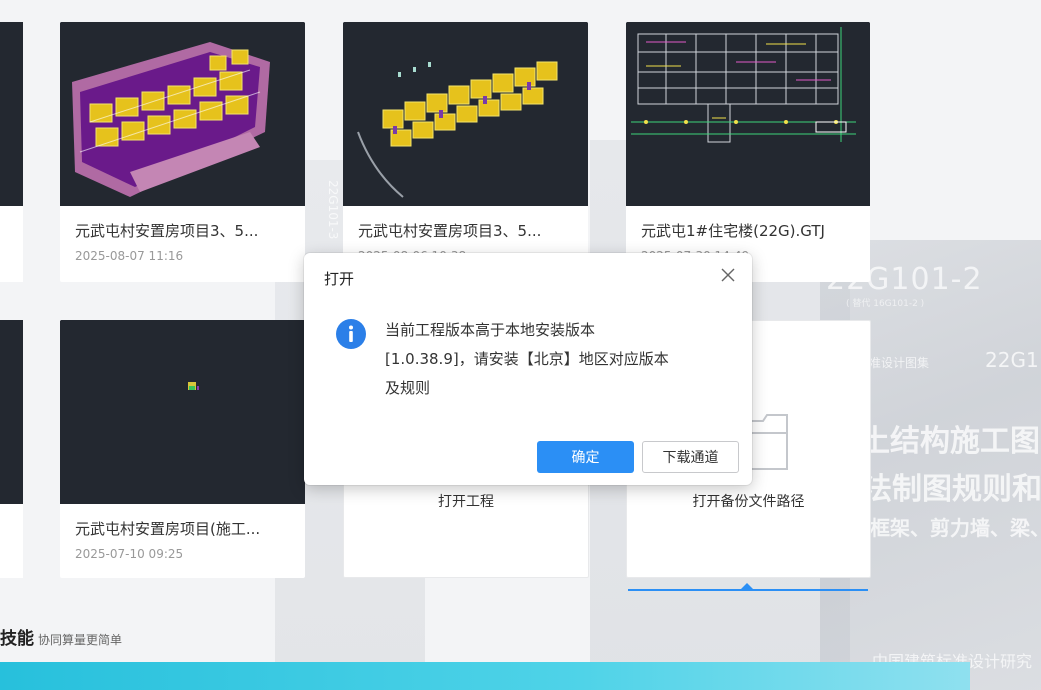 Image resolution: width=1041 pixels, height=690 pixels. Describe the element at coordinates (690, 457) in the screenshot. I see `download-channel-button: 下载通道` at that location.